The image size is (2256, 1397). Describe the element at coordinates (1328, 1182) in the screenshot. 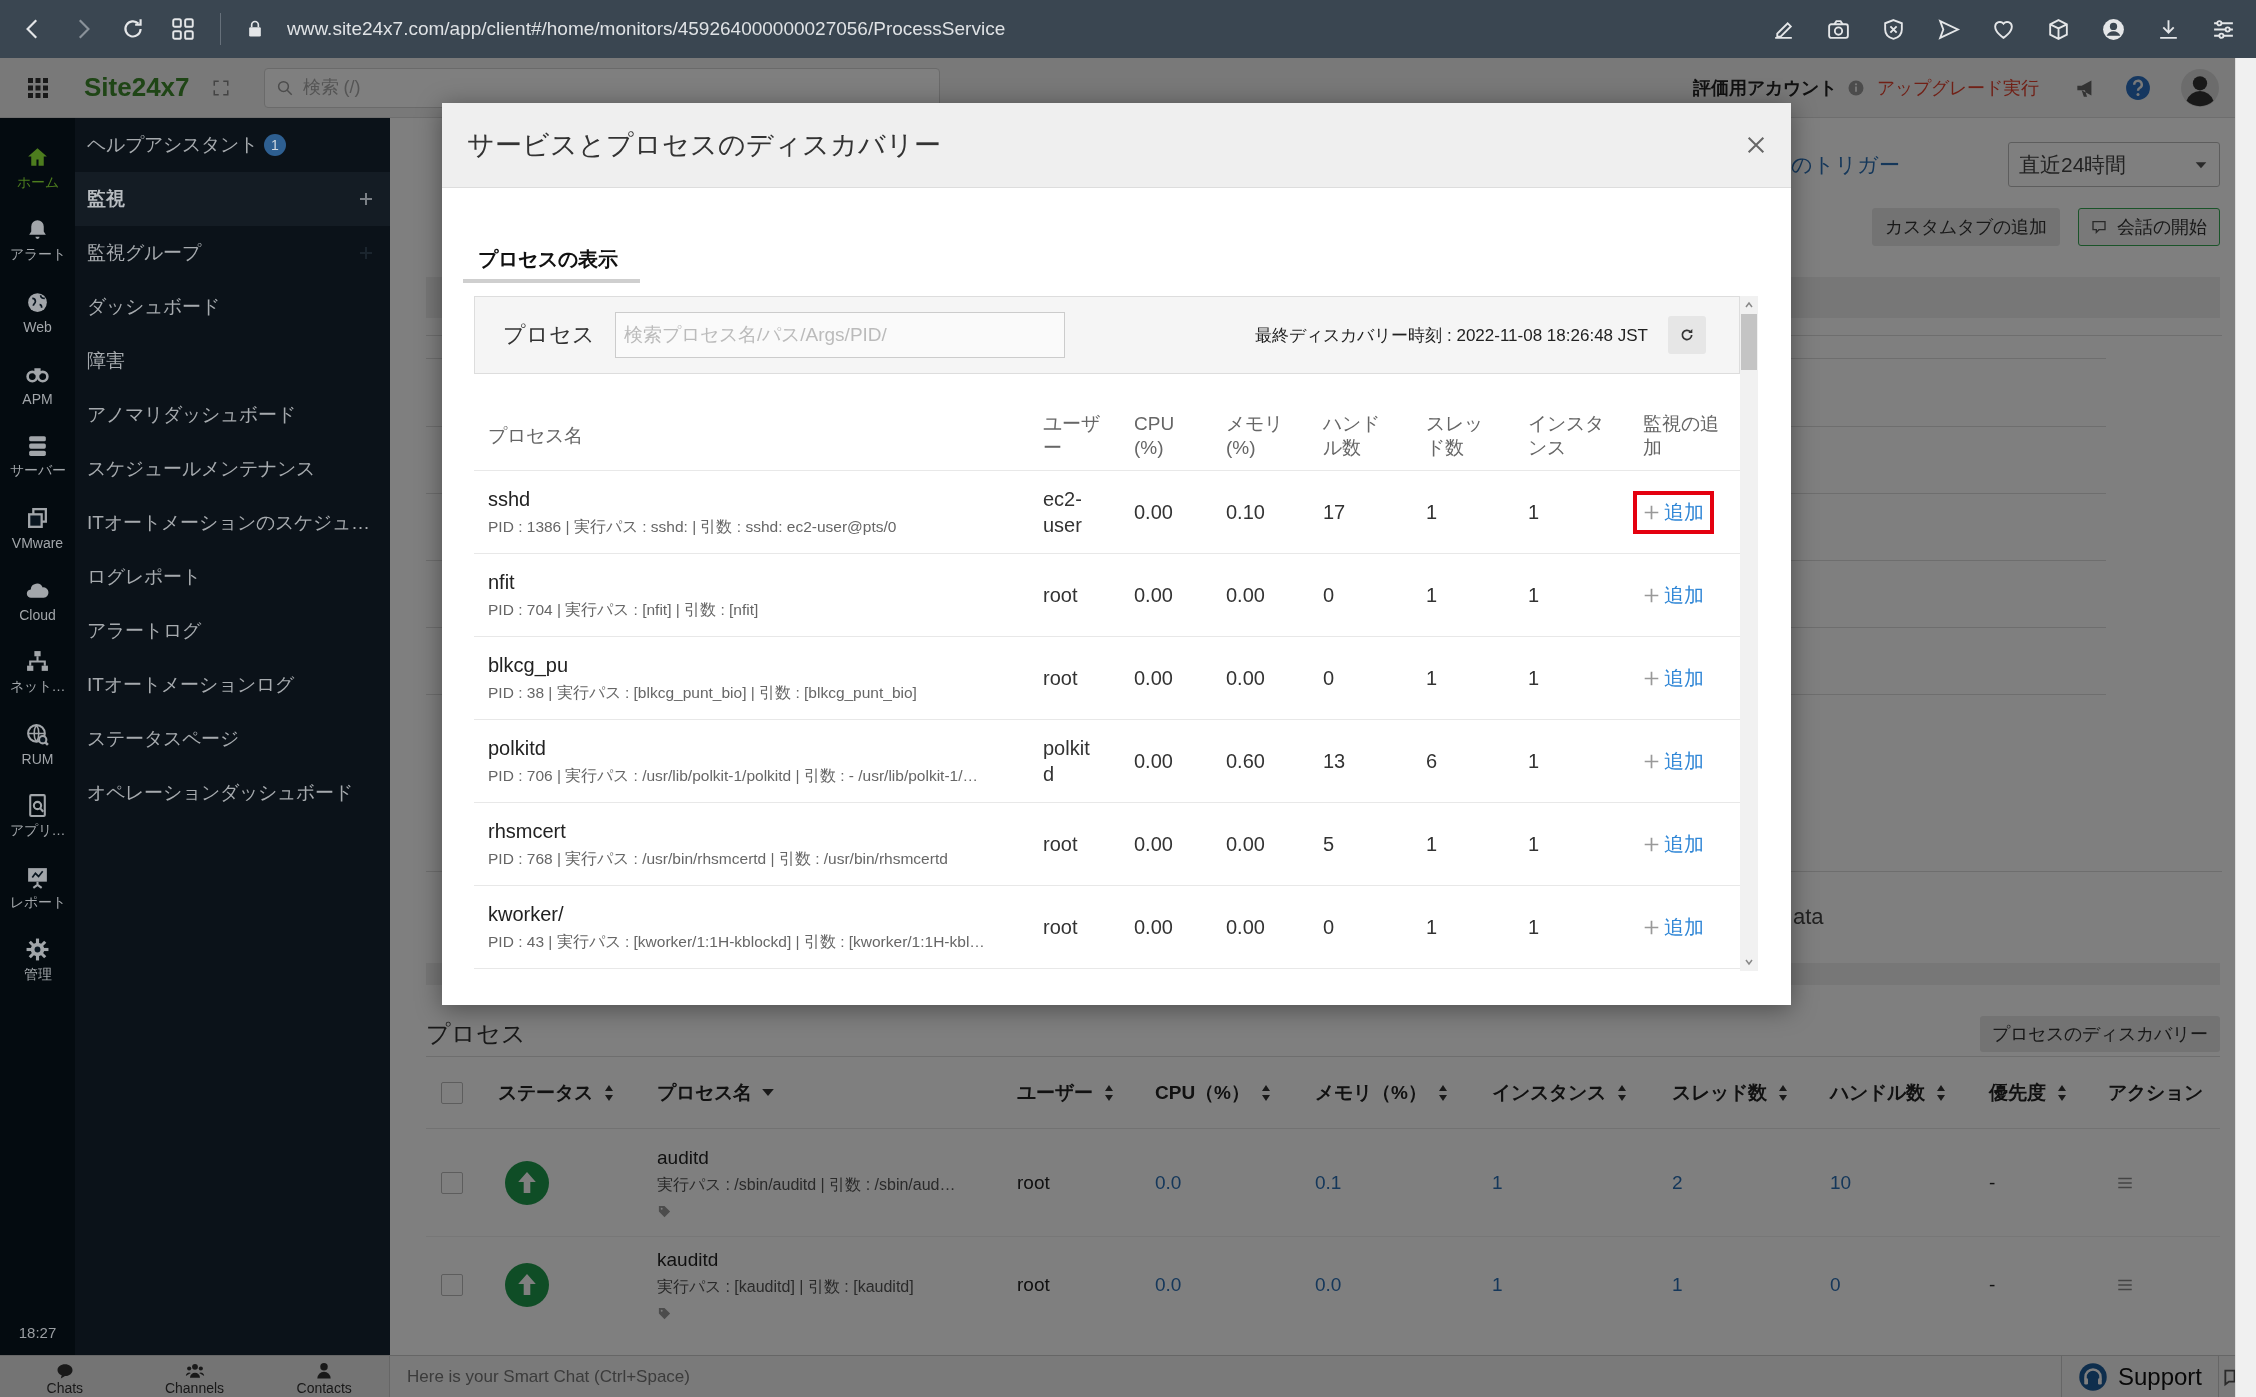

I see `metric-link: 0.1` at that location.